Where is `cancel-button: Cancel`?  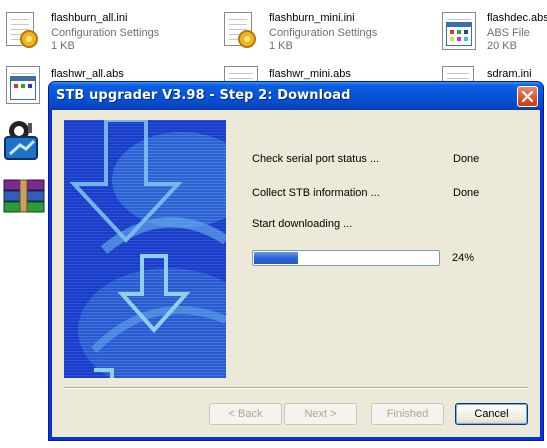 cancel-button: Cancel is located at coordinates (491, 414).